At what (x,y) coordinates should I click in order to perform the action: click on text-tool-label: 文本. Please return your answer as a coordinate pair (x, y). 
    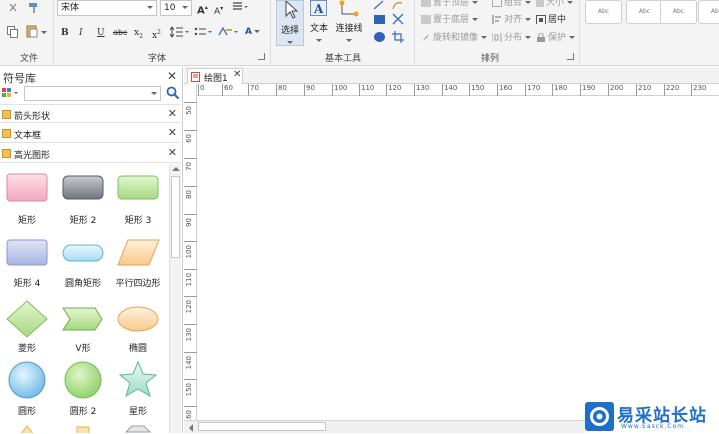
    Looking at the image, I should click on (318, 29).